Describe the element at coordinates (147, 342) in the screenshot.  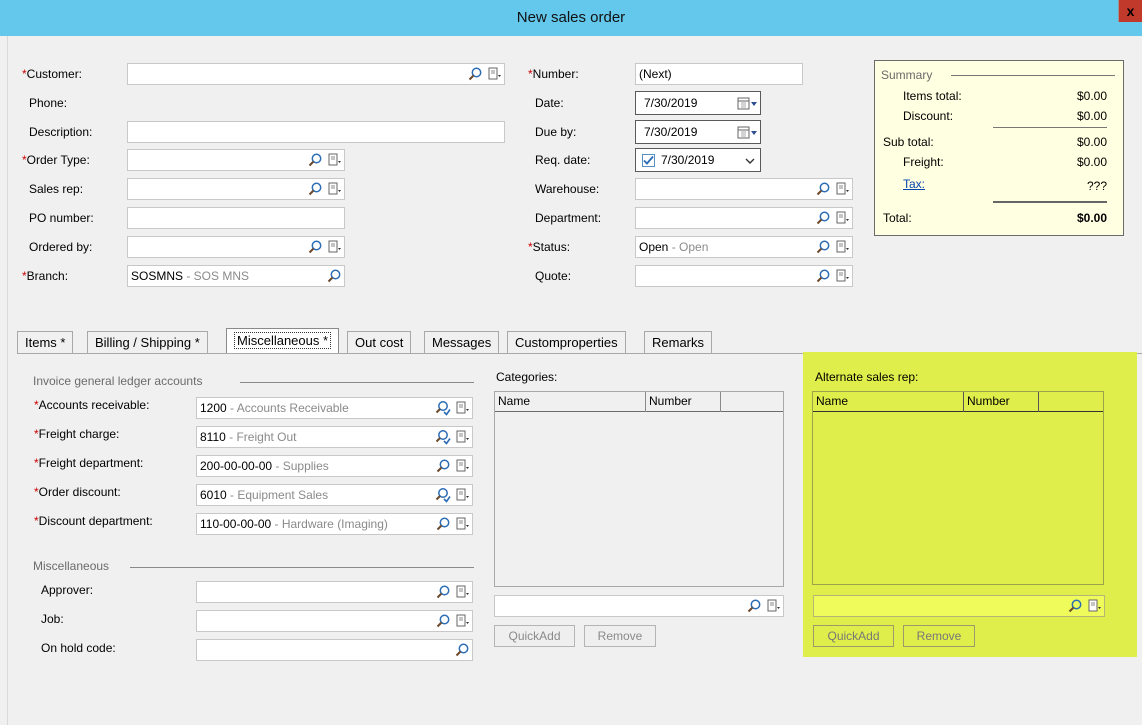
I see `tab-billing-shipping: Billing / Shipping *` at that location.